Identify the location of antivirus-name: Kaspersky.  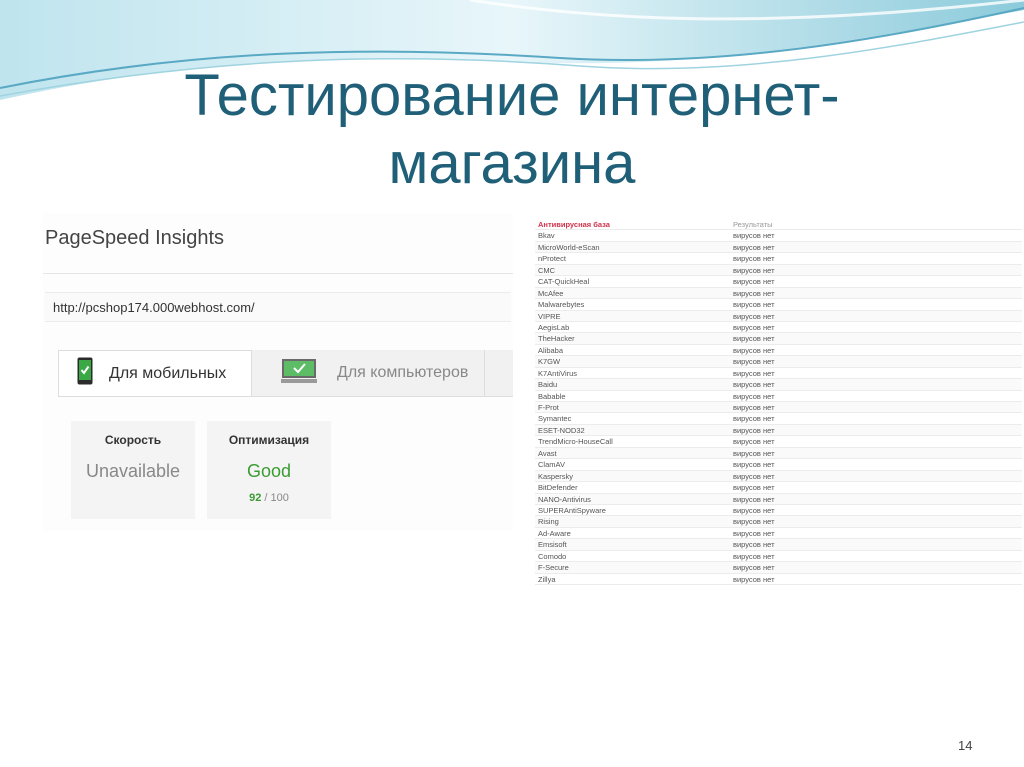
(556, 476).